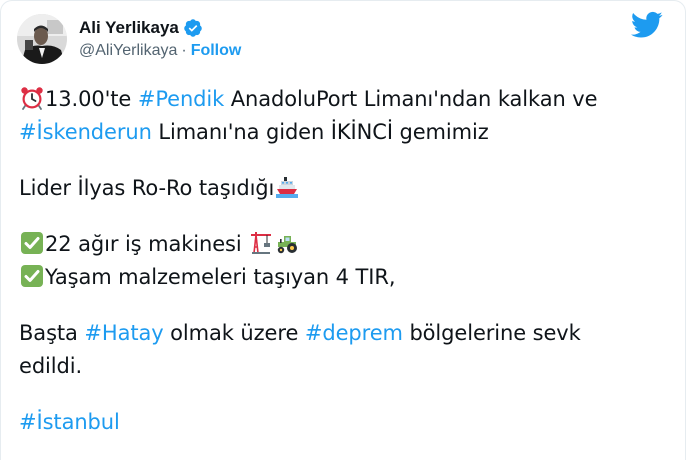  Describe the element at coordinates (42, 39) in the screenshot. I see `avatar` at that location.